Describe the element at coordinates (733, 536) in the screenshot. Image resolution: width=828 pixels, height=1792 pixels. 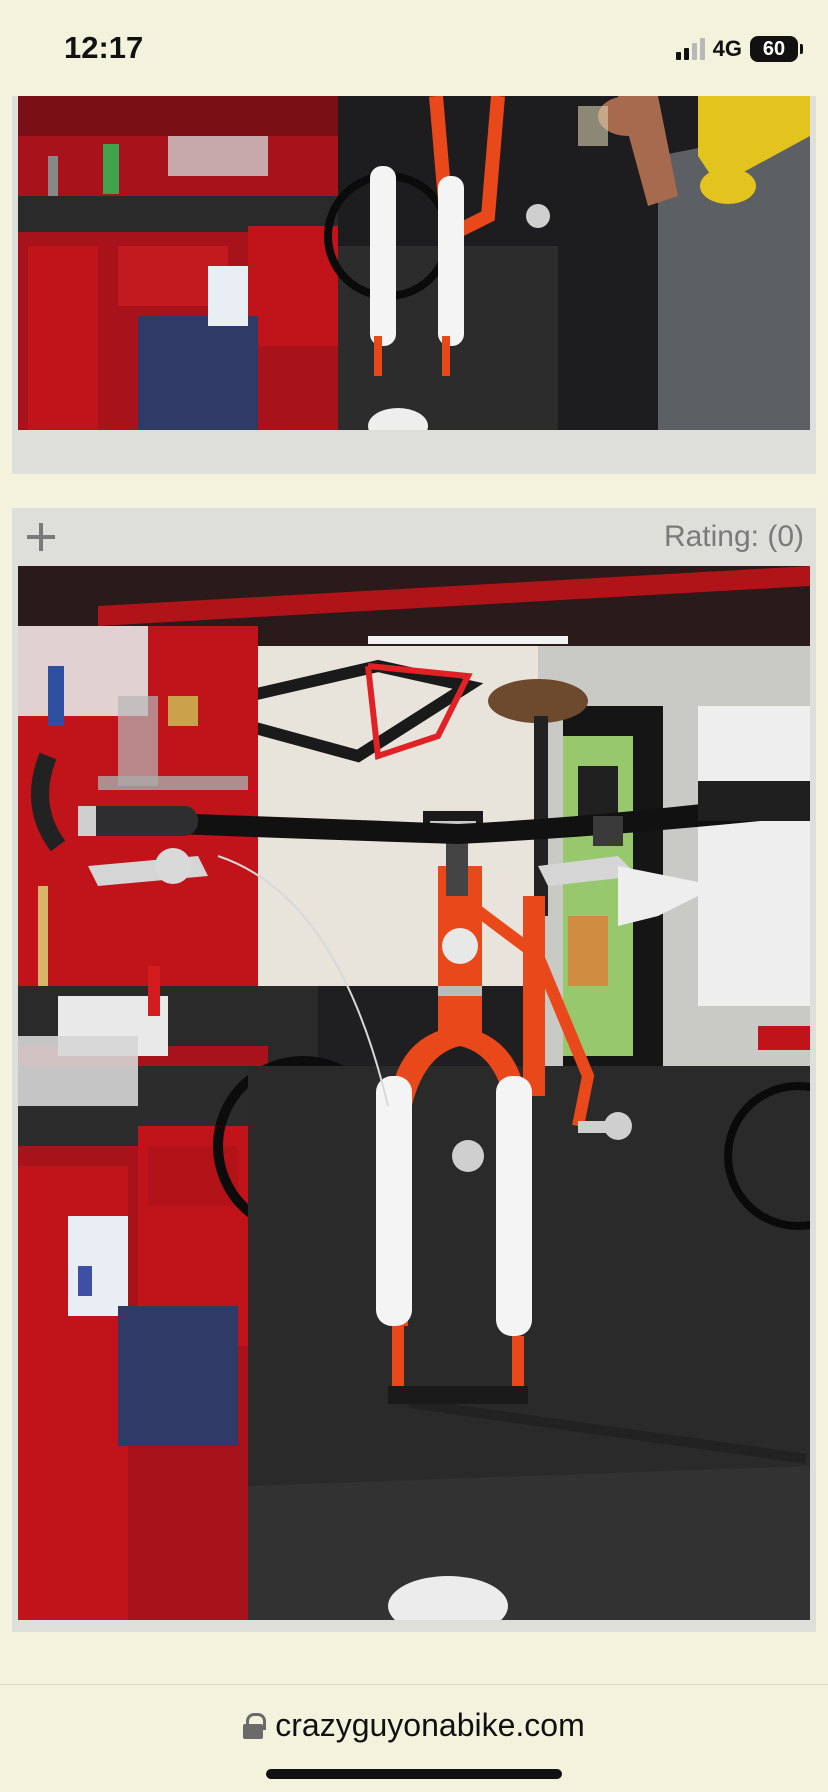
I see `rating-label: Rating: (0)` at that location.